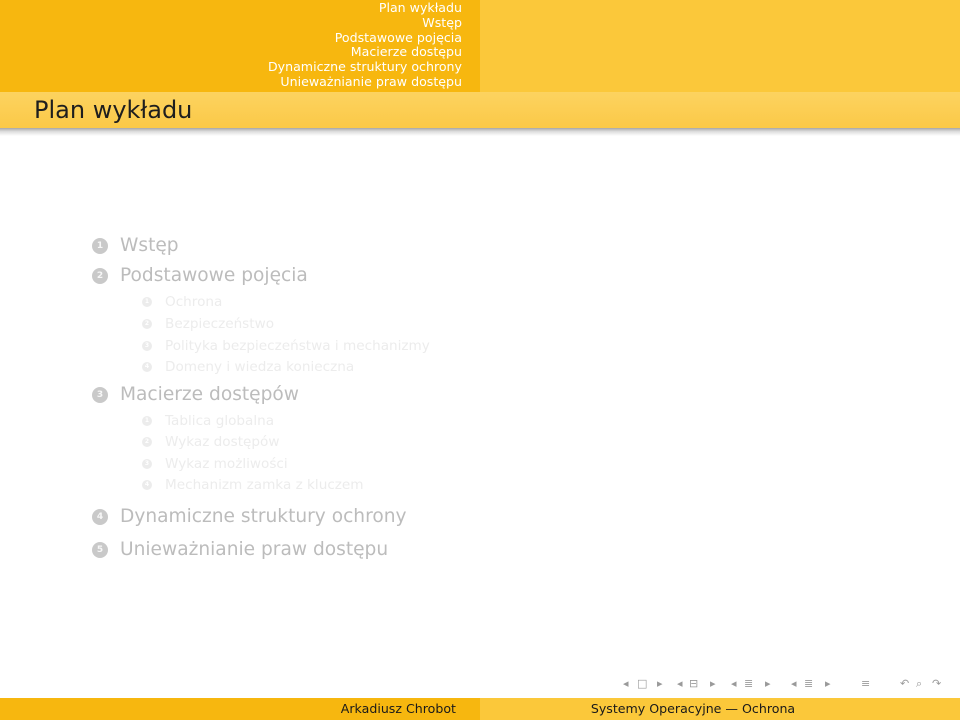  I want to click on section-label: Macierze dostępów, so click(210, 394).